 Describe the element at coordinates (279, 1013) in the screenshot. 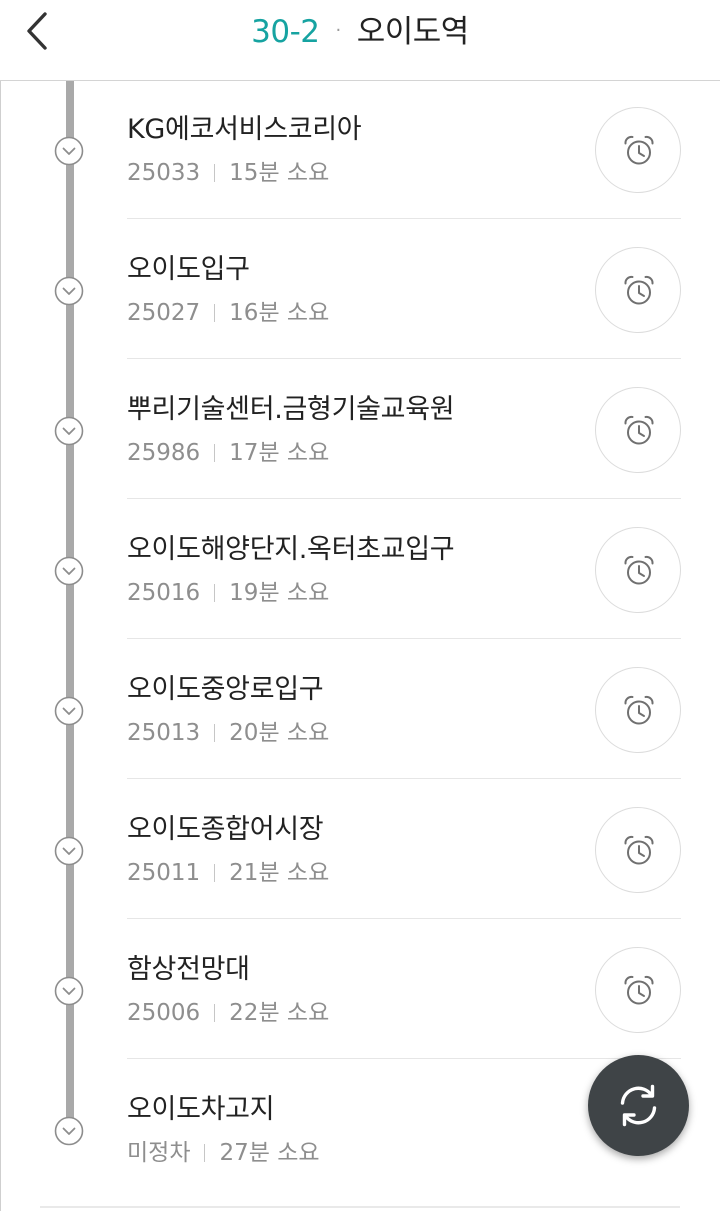

I see `travel-duration: 22분 소요` at that location.